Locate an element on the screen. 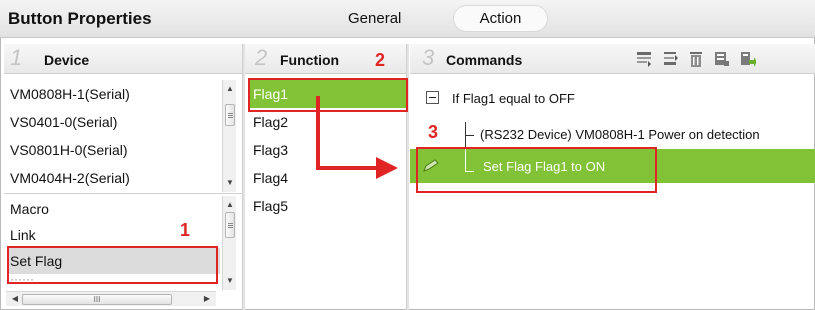  insert-command-icon is located at coordinates (644, 59).